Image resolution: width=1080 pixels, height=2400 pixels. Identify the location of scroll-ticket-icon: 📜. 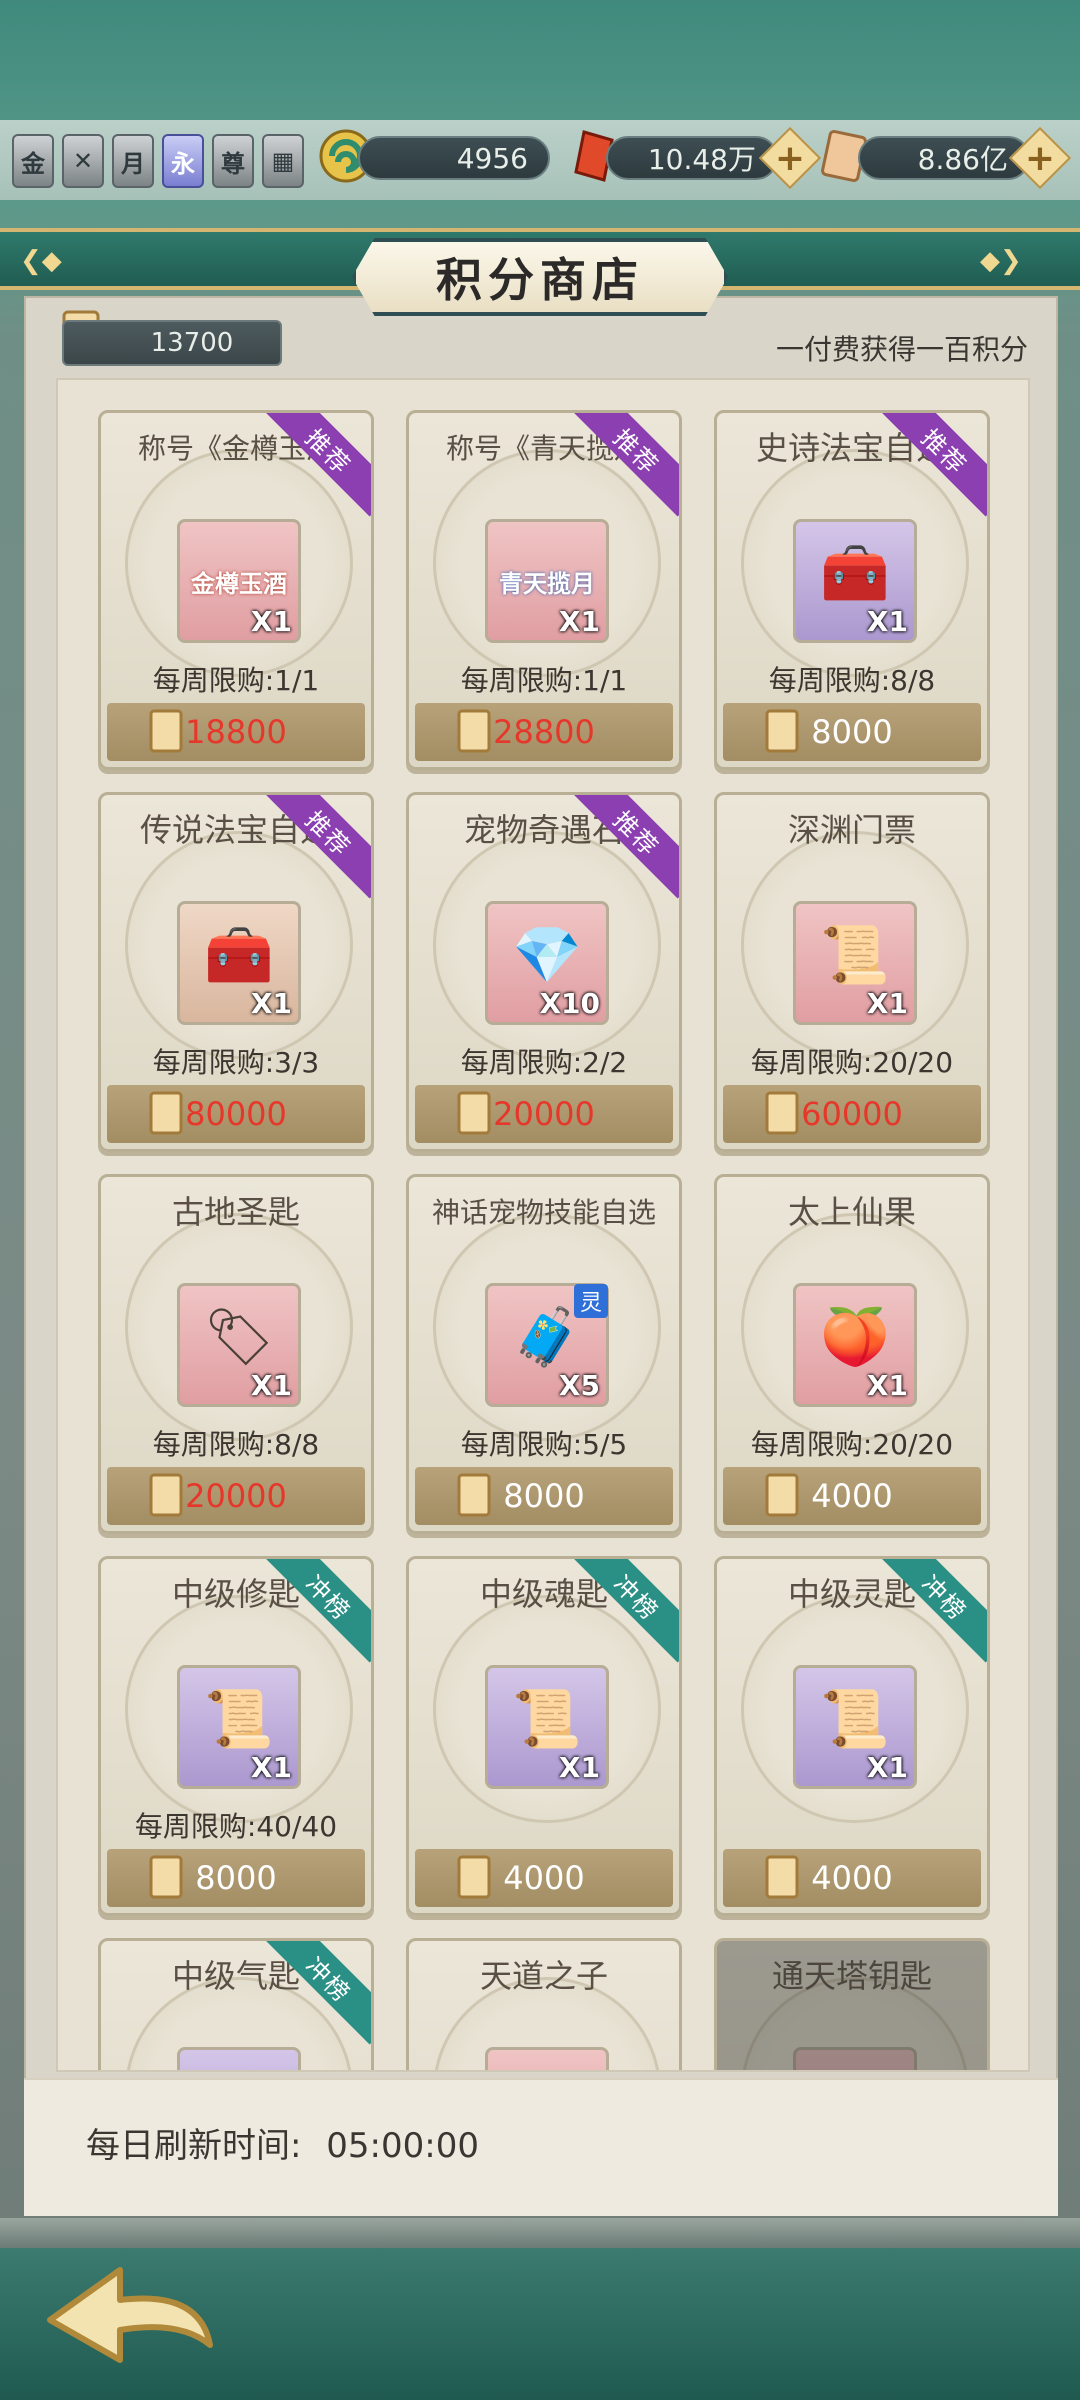
(855, 955).